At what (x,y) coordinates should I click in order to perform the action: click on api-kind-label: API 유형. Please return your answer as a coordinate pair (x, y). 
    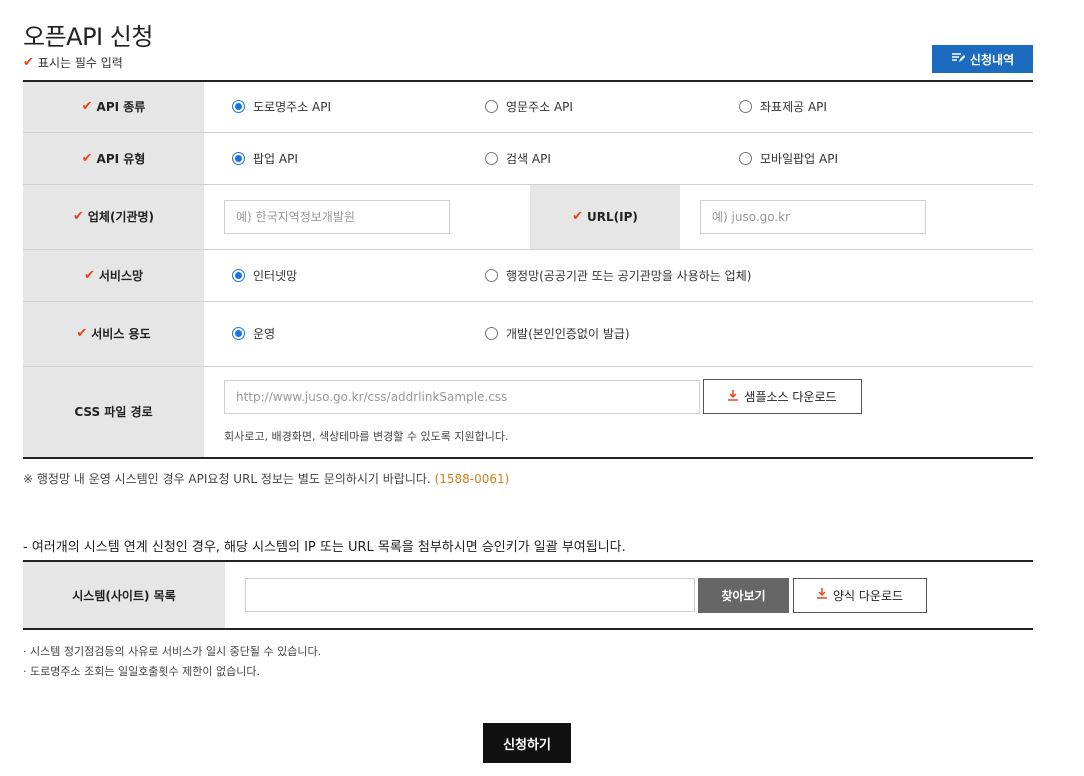
    Looking at the image, I should click on (121, 158).